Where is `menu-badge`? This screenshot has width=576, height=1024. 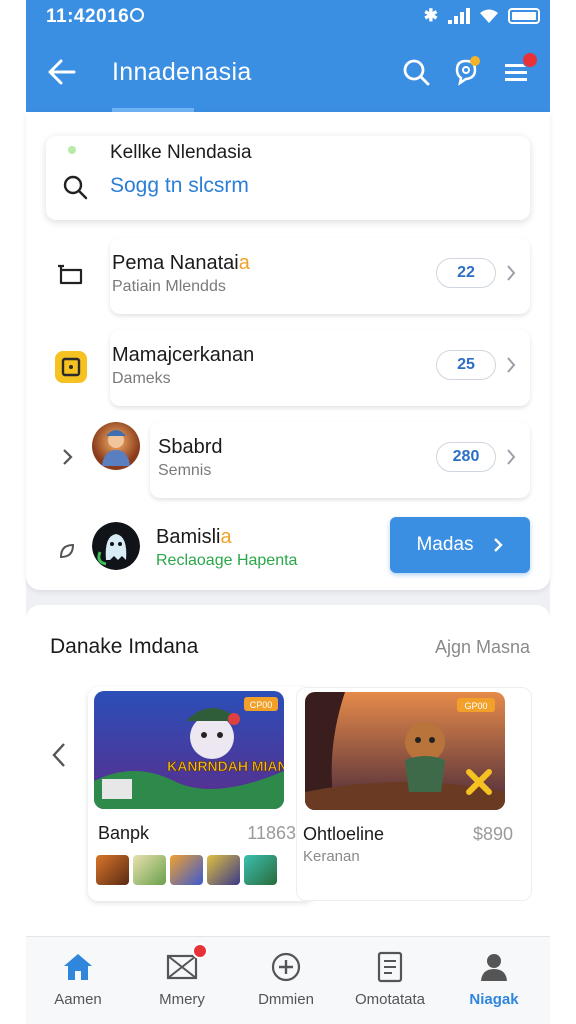 menu-badge is located at coordinates (530, 60).